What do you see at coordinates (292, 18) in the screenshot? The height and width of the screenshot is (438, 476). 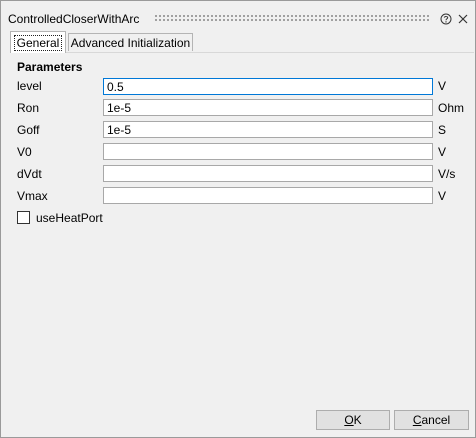 I see `drag-grip` at bounding box center [292, 18].